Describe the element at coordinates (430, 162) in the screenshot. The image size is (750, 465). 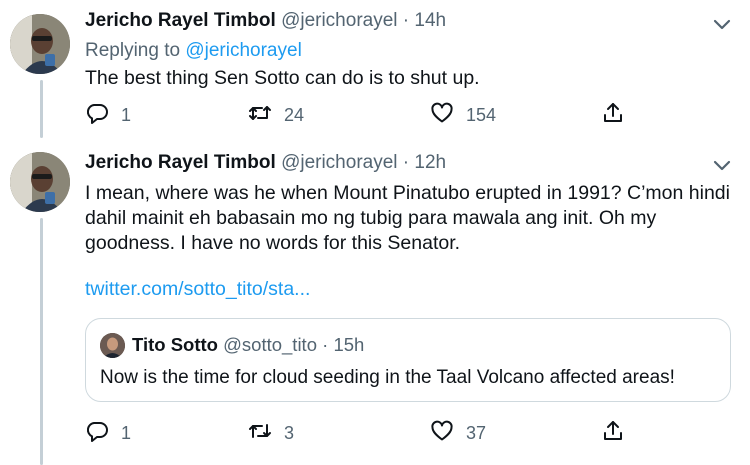
I see `timestamp: 12h` at that location.